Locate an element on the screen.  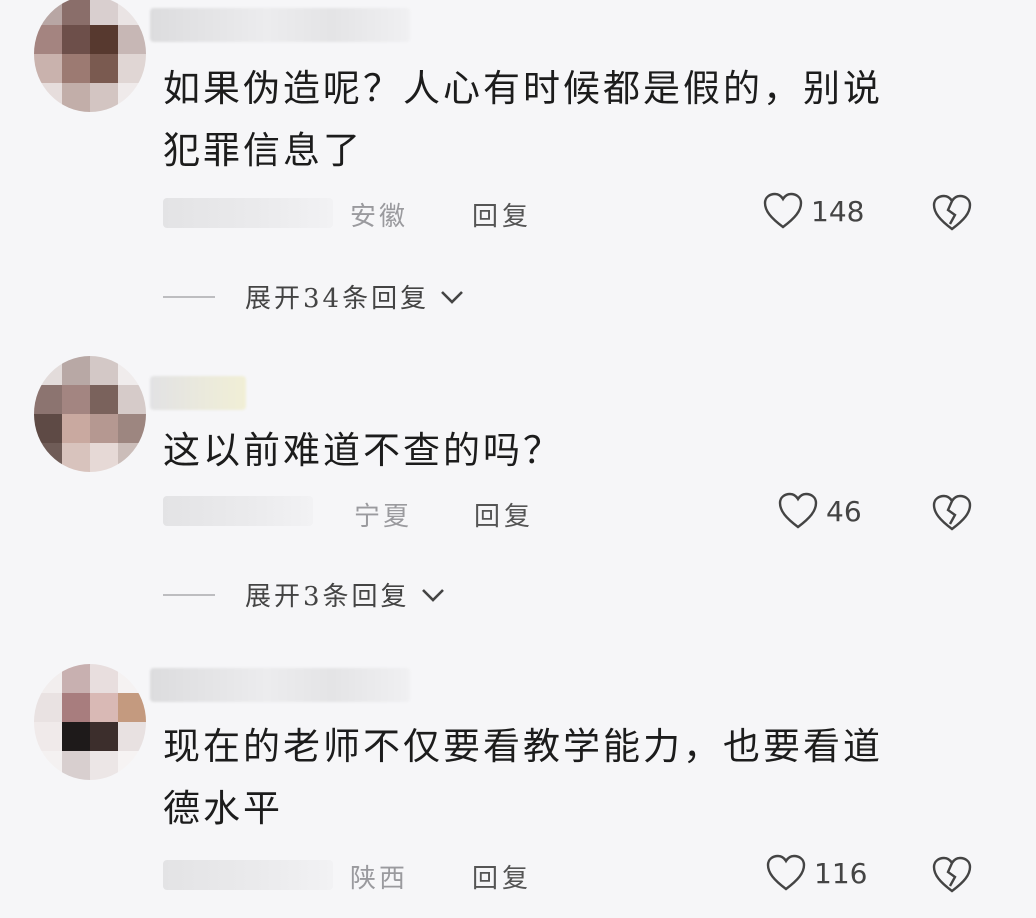
comment-text: 这以前难道不查的吗？ is located at coordinates (363, 450).